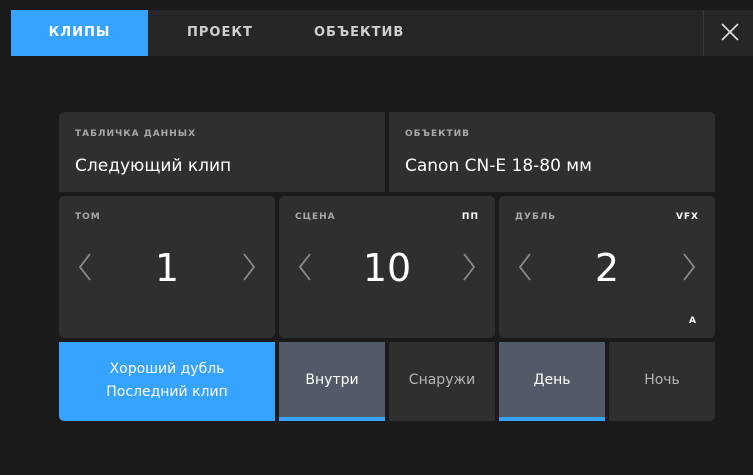 The width and height of the screenshot is (753, 475). I want to click on scene-panel: СЦЕНА ПП 10, so click(387, 267).